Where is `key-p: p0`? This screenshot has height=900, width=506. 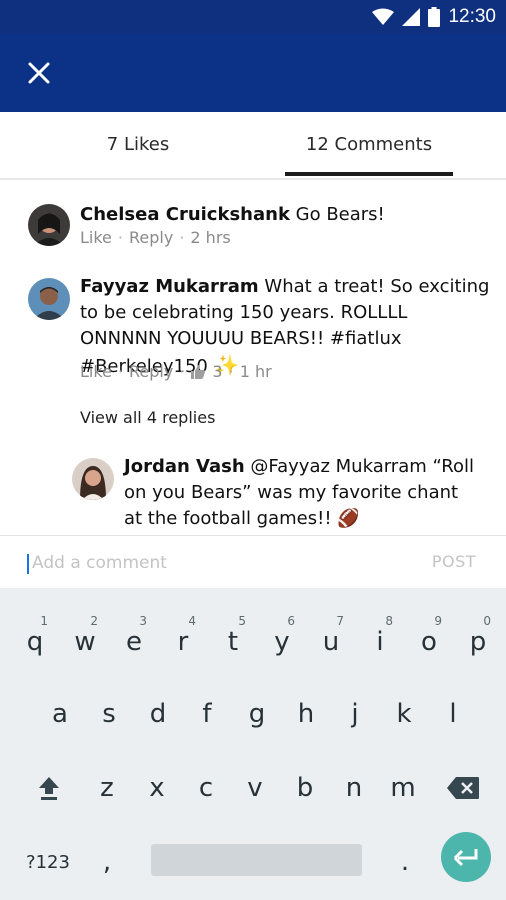
key-p: p0 is located at coordinates (478, 642).